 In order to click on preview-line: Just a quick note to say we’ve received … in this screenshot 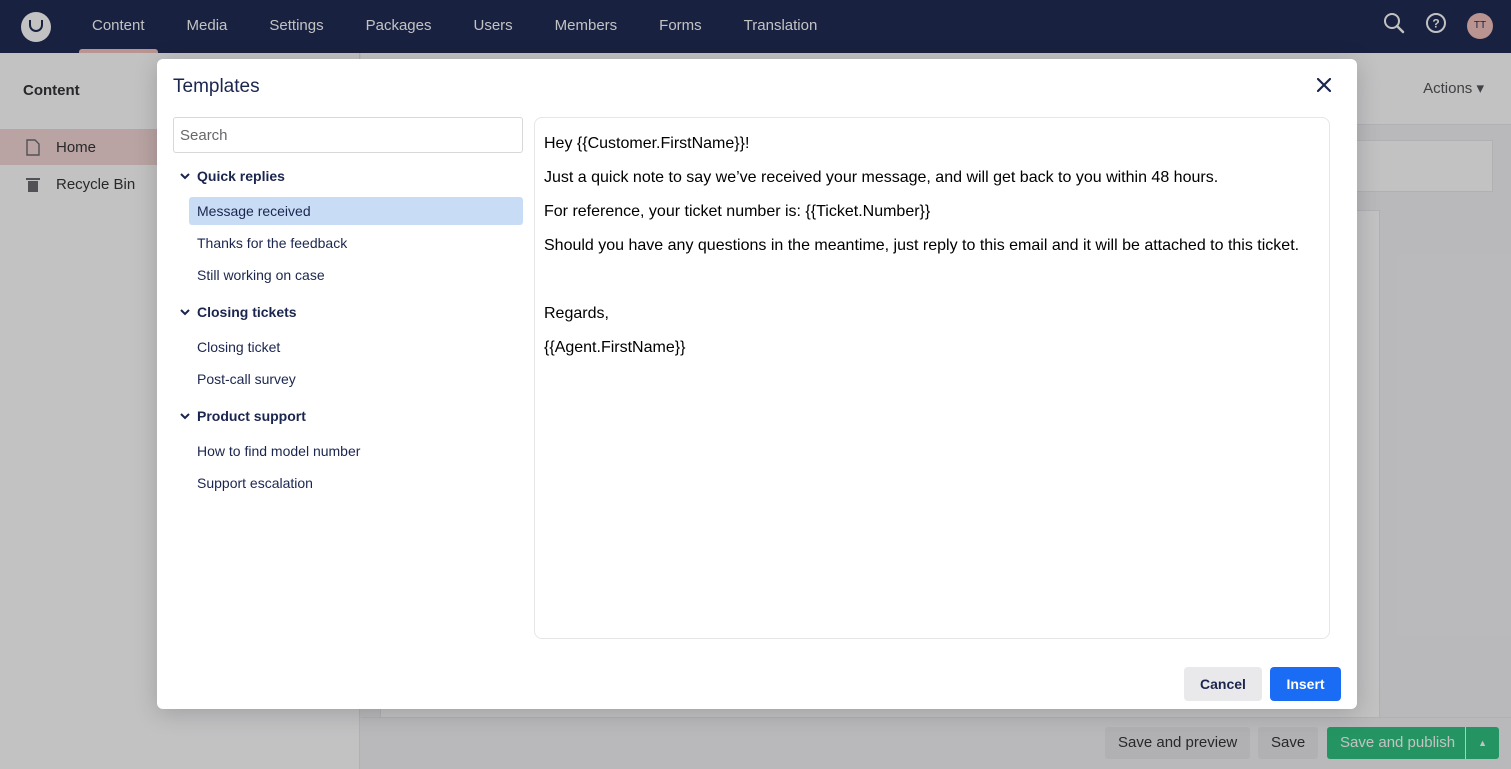, I will do `click(881, 177)`.